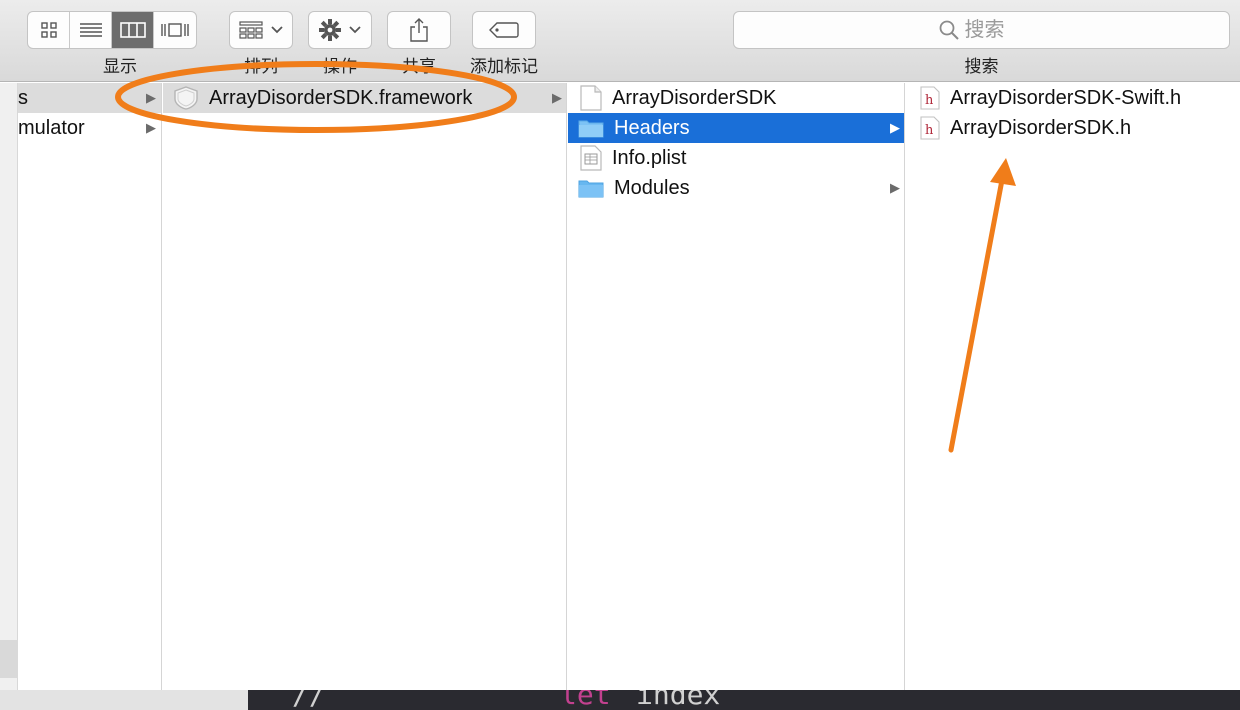 The width and height of the screenshot is (1240, 710). What do you see at coordinates (51, 127) in the screenshot?
I see `item-label: mulator` at bounding box center [51, 127].